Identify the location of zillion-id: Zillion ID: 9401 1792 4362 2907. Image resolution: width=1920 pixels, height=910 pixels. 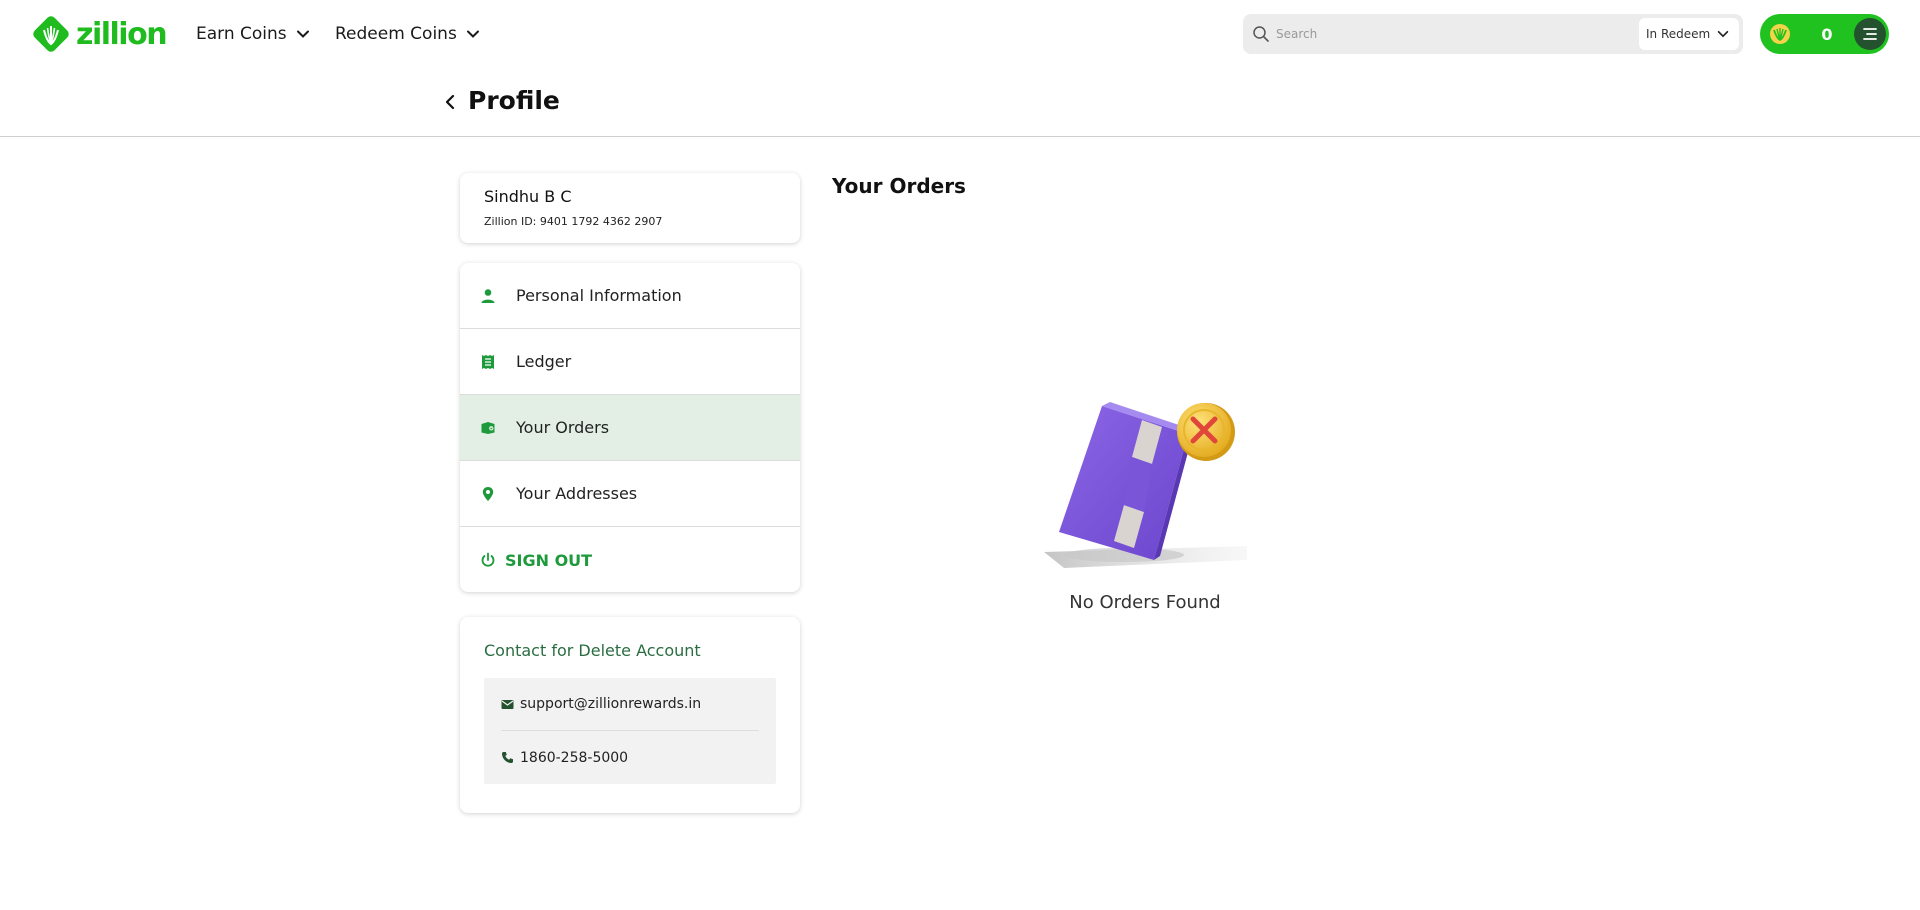
(573, 221).